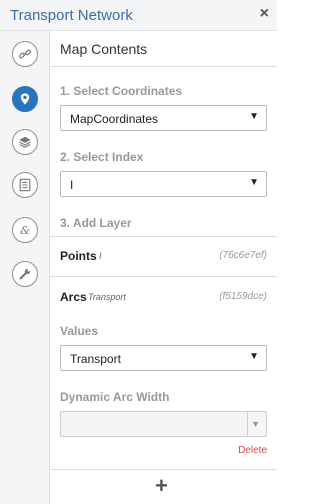 The height and width of the screenshot is (504, 320). I want to click on values-label: Values, so click(79, 331).